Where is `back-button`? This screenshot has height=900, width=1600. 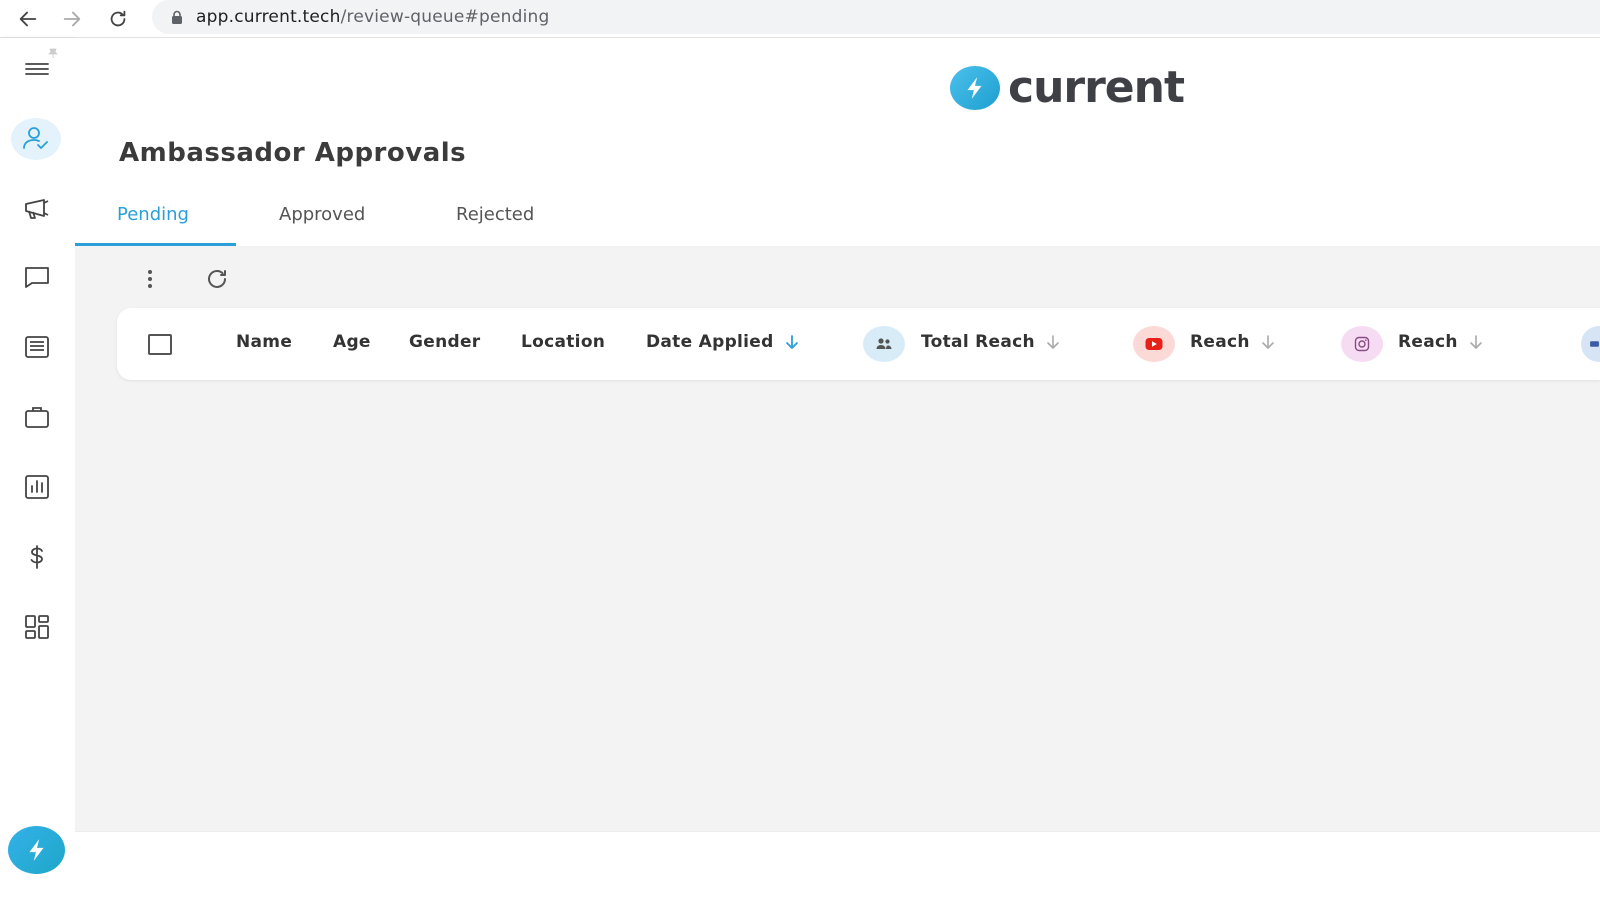
back-button is located at coordinates (28, 19).